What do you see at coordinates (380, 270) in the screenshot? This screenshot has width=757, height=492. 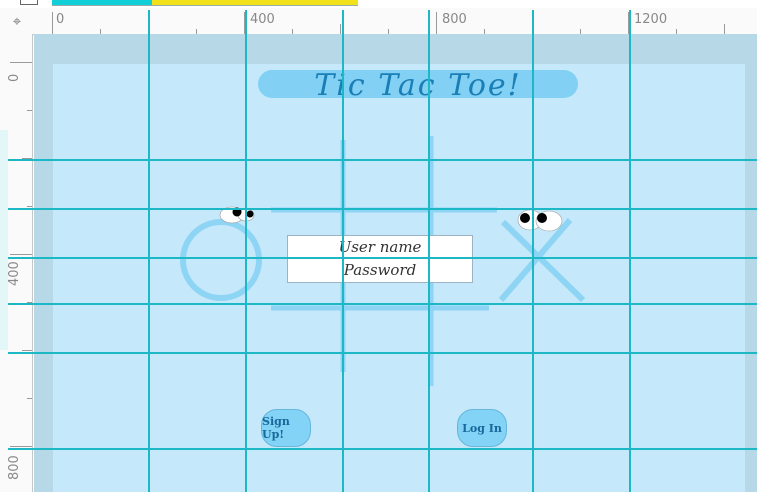 I see `password-field: Password` at bounding box center [380, 270].